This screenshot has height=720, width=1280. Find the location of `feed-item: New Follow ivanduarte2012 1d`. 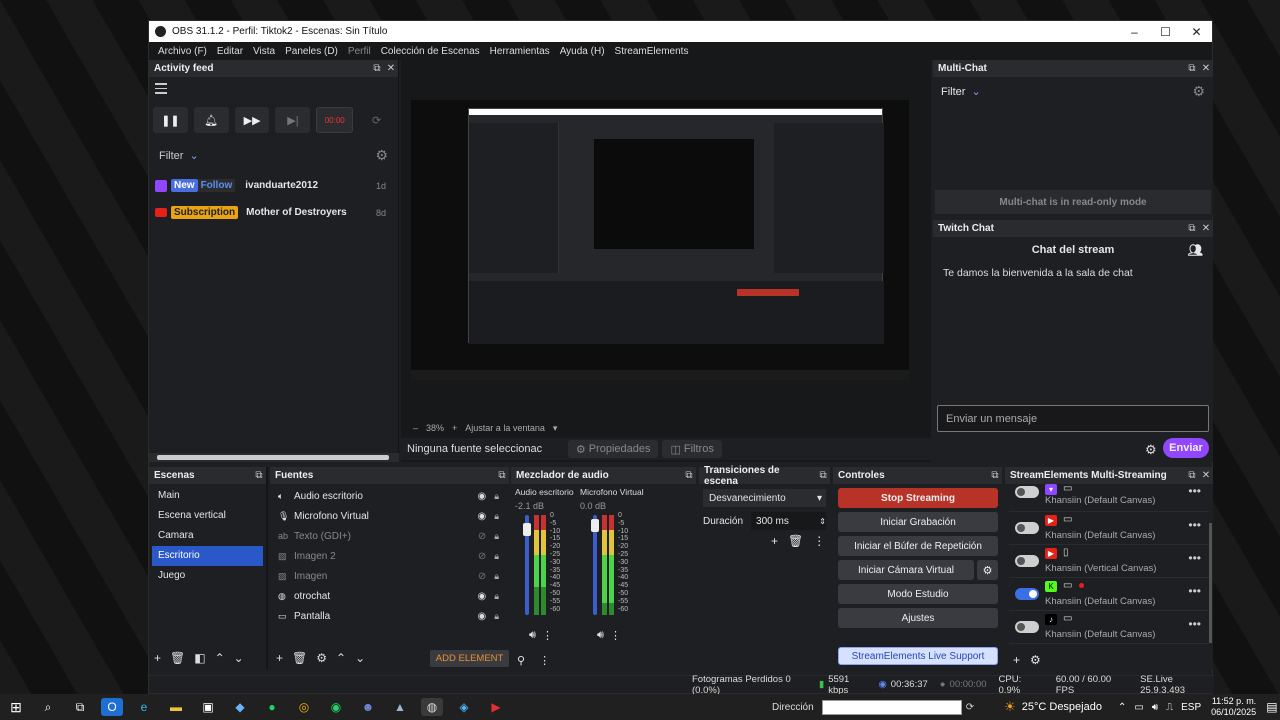

feed-item: New Follow ivanduarte2012 1d is located at coordinates (273, 185).